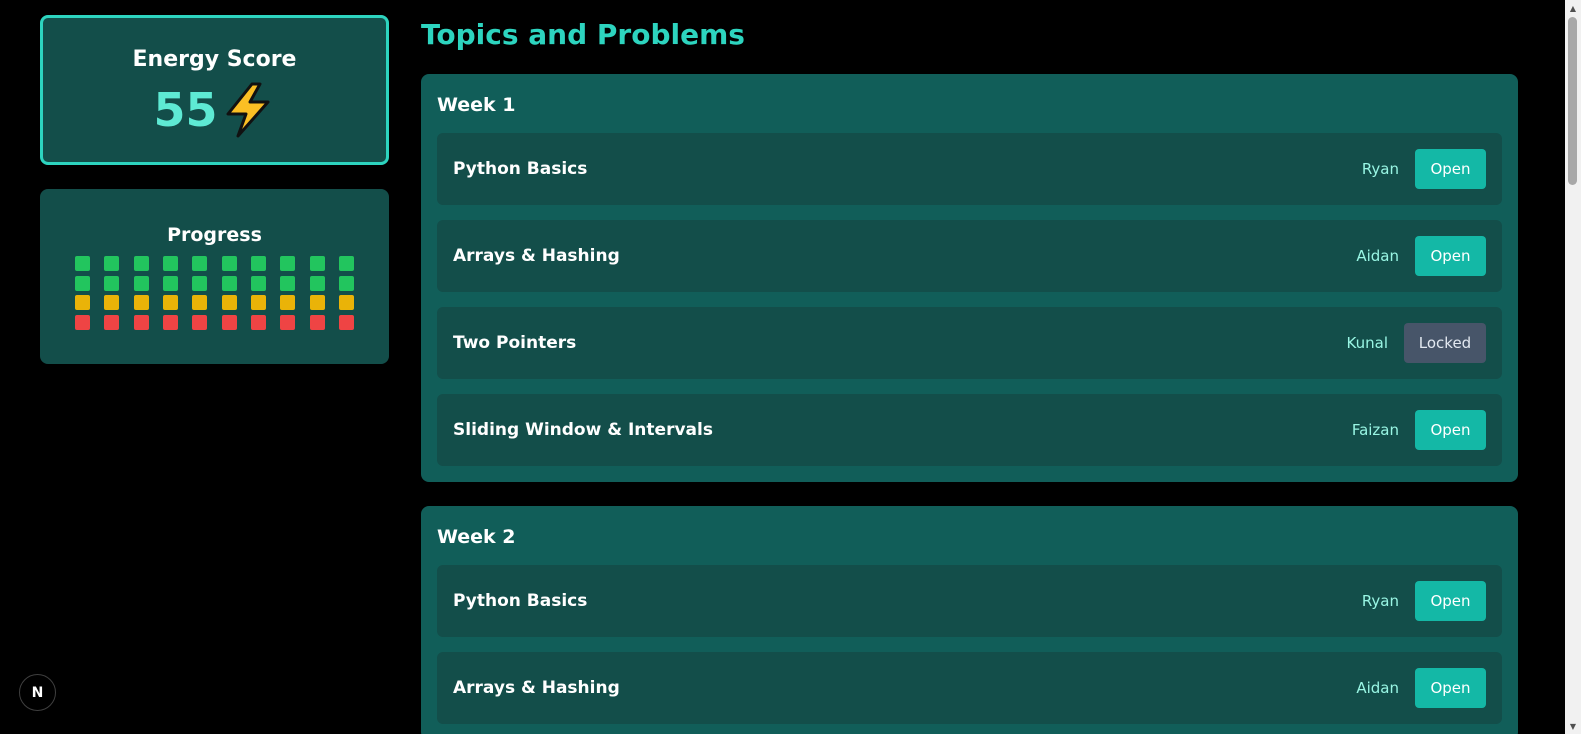 The height and width of the screenshot is (734, 1581). I want to click on topic-name: Sliding Window & Intervals, so click(583, 430).